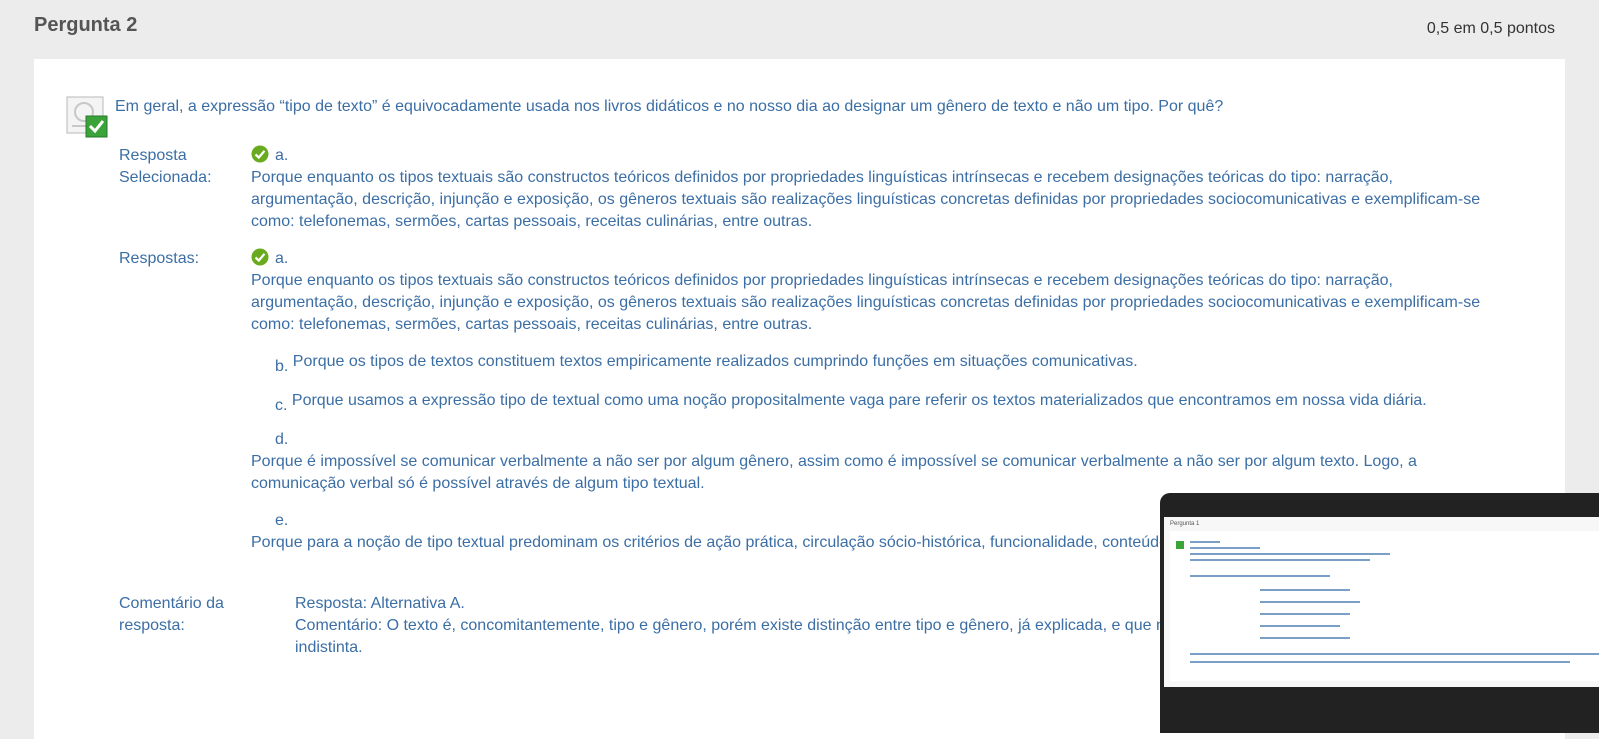 The height and width of the screenshot is (739, 1599). I want to click on selected-answer-label: Resposta Selecionada:, so click(165, 166).